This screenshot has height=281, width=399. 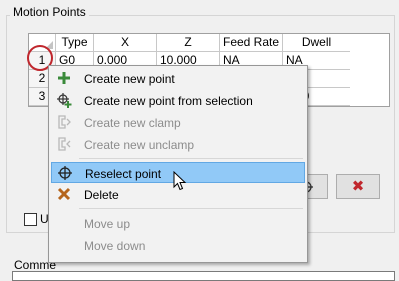 What do you see at coordinates (178, 78) in the screenshot?
I see `menu-item-create-new-point: Create new point` at bounding box center [178, 78].